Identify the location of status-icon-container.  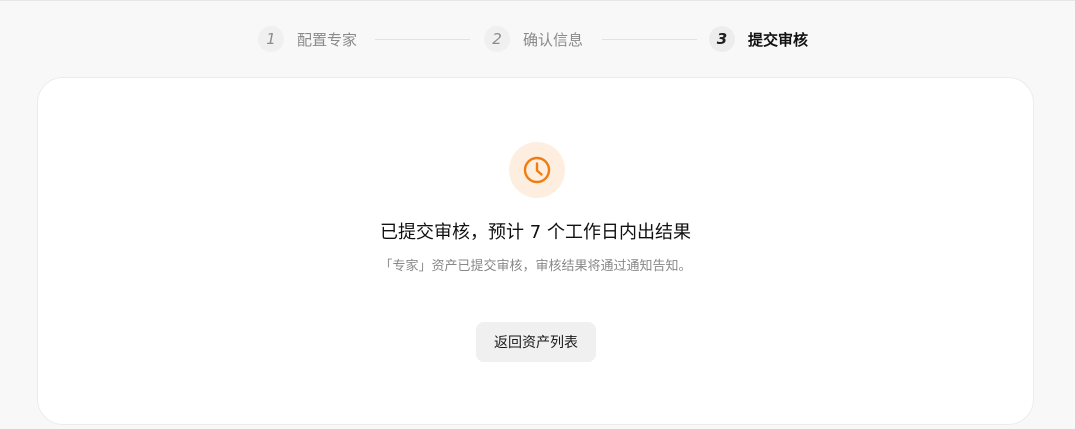
(537, 170).